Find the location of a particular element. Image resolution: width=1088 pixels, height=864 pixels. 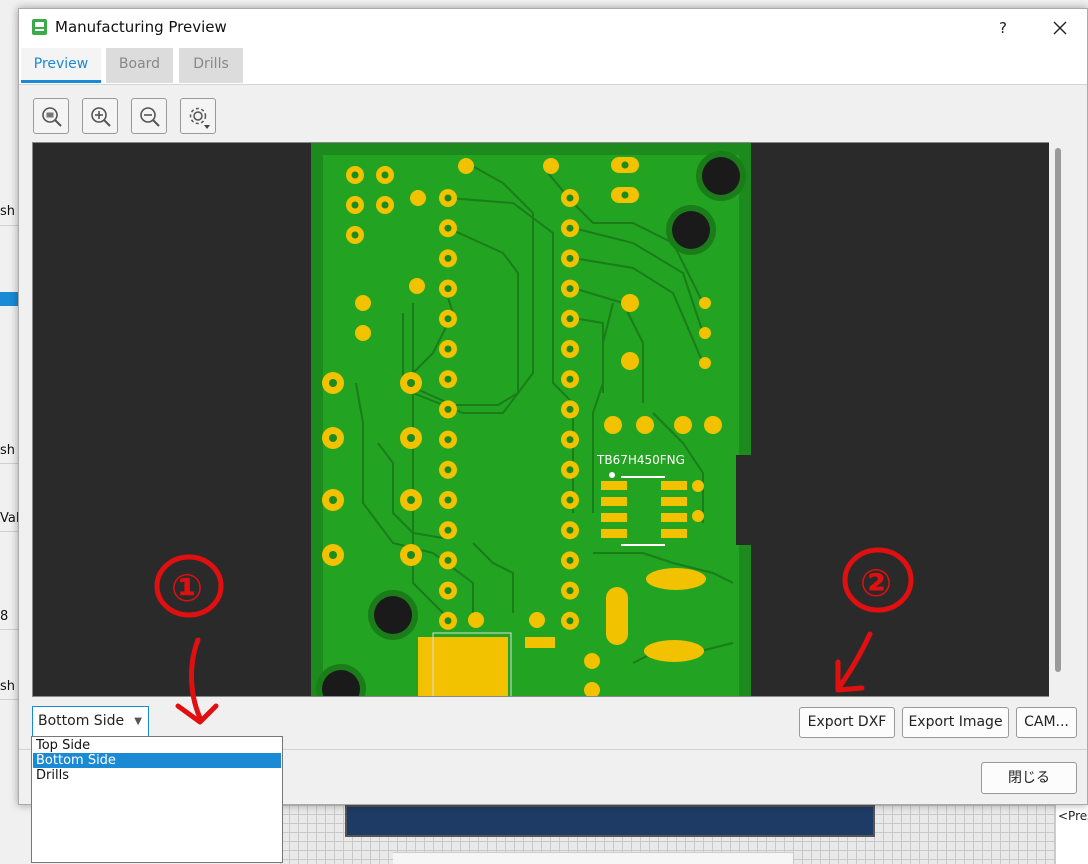

tab-drills: Drills is located at coordinates (211, 65).